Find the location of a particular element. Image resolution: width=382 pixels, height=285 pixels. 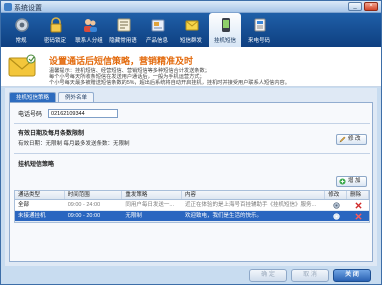

strategy-title: 挂机短信策略 is located at coordinates (36, 165).